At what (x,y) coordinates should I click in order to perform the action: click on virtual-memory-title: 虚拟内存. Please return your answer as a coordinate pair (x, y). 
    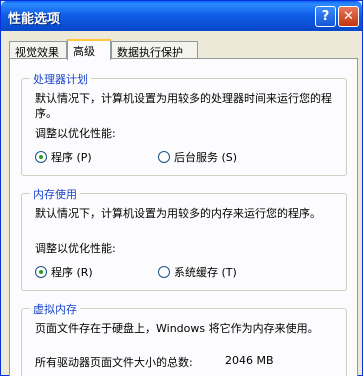
    Looking at the image, I should click on (55, 309).